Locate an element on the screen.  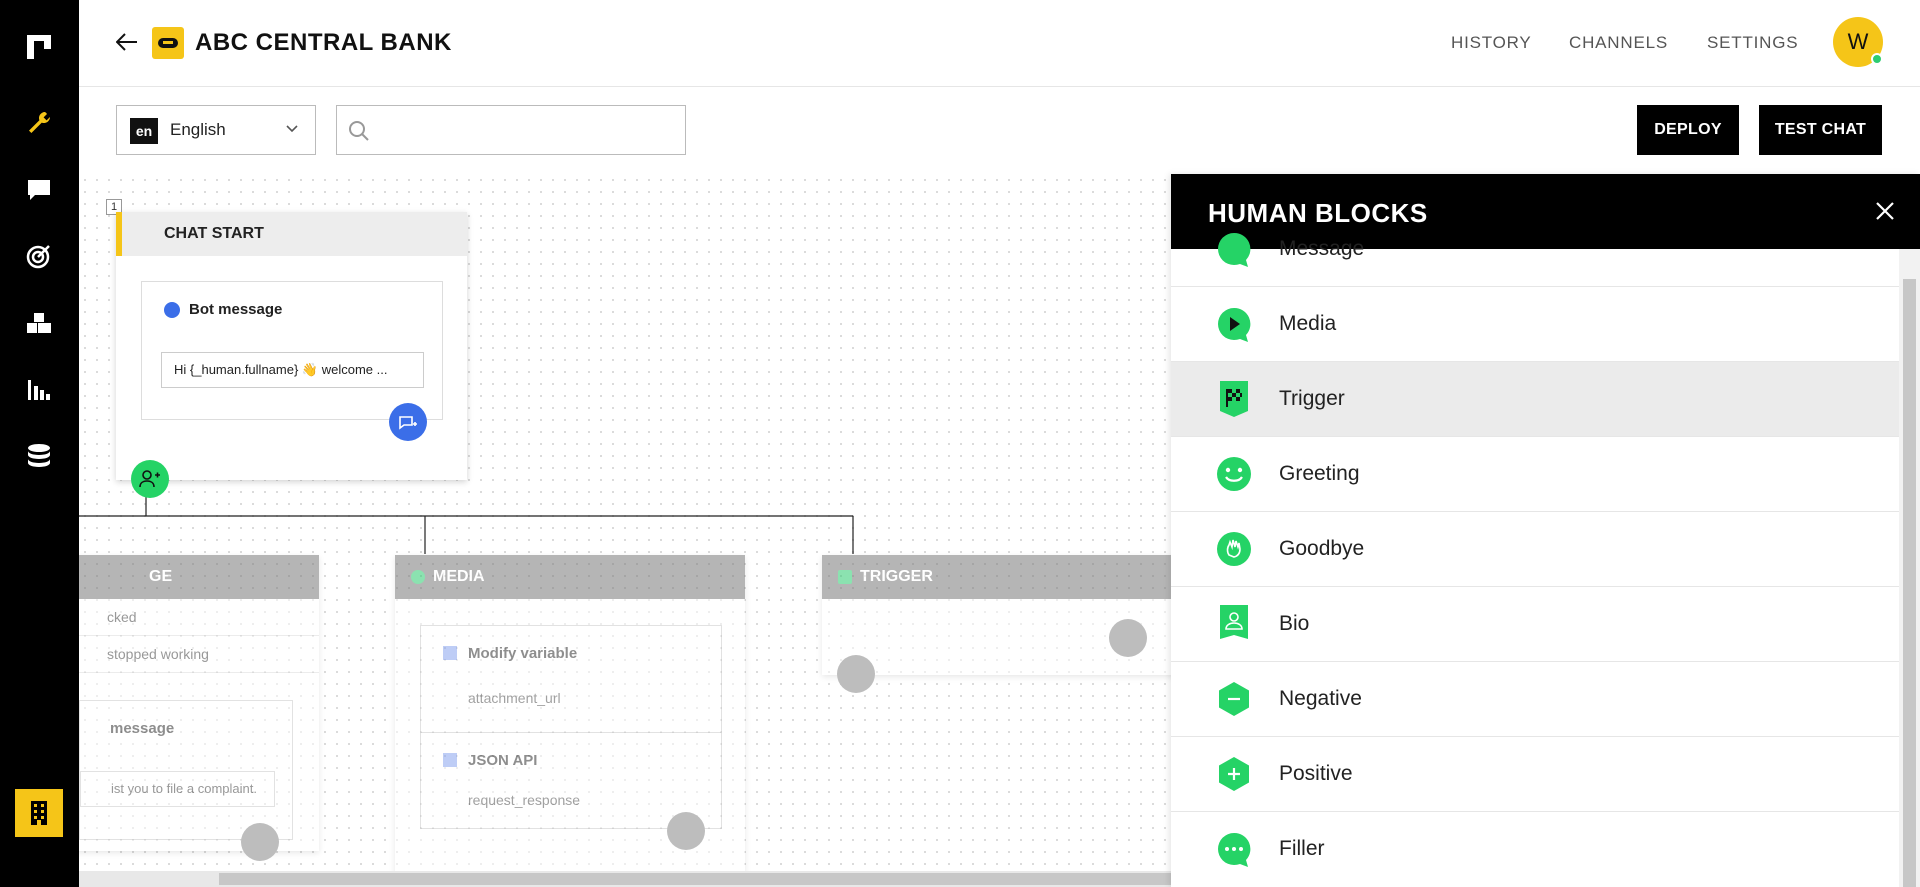
building-icon is located at coordinates (39, 813).